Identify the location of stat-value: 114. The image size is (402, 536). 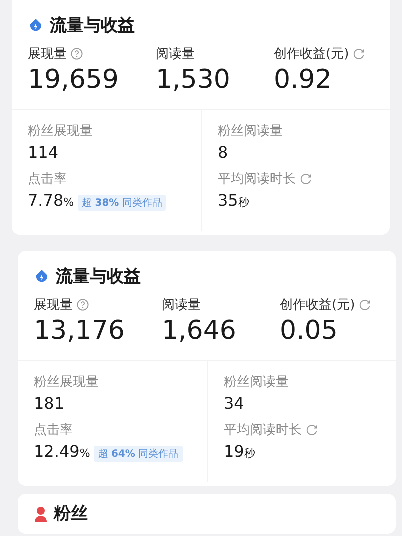
(43, 152).